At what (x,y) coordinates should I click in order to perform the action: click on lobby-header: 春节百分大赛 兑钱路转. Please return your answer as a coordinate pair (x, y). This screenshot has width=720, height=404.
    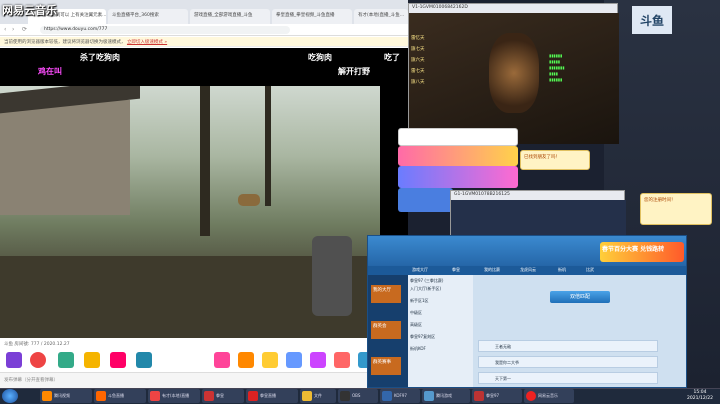
    Looking at the image, I should click on (527, 251).